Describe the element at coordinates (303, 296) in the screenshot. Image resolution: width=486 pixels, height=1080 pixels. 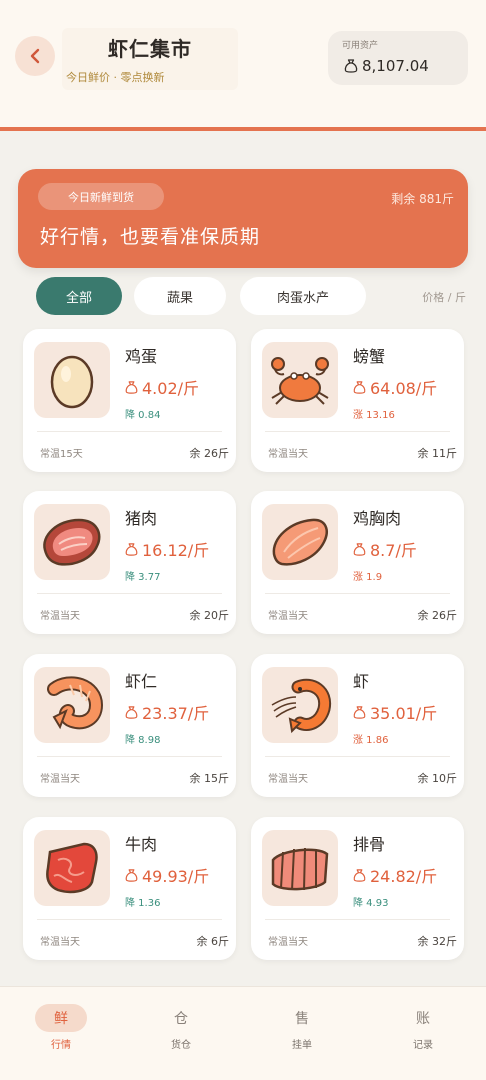
I see `filter-tab-meat: 肉蛋水产` at that location.